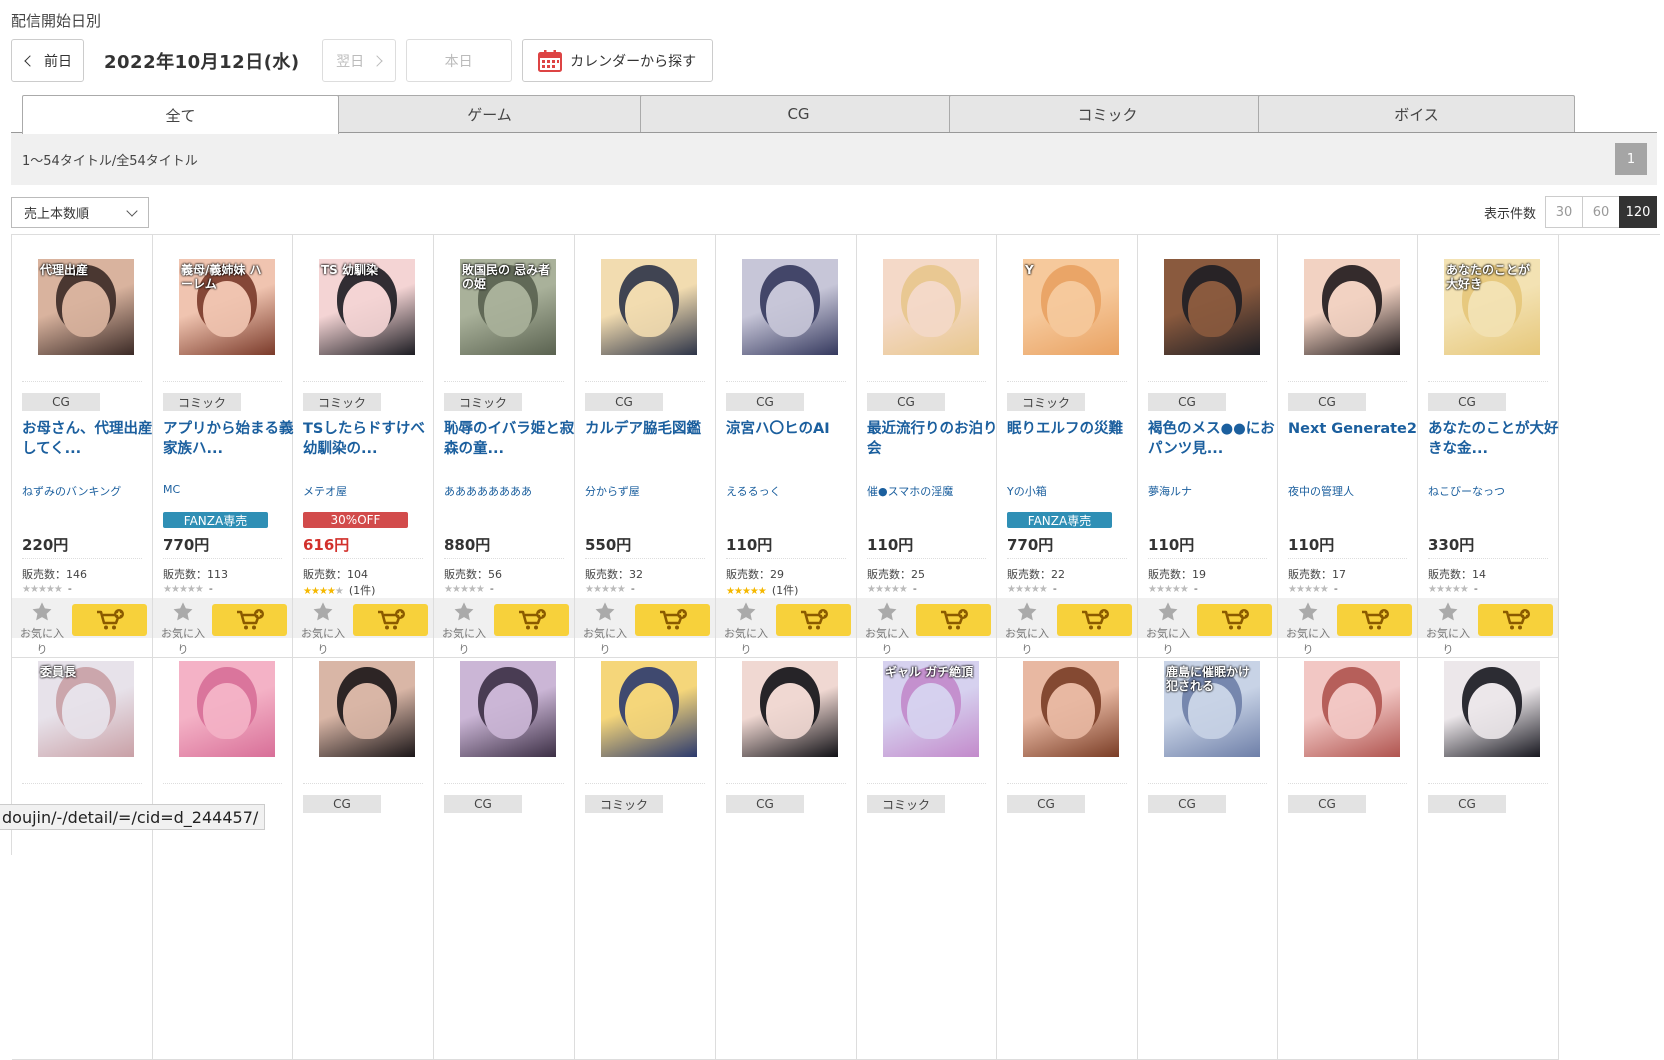  Describe the element at coordinates (1107, 113) in the screenshot. I see `tab-comic: コミック` at that location.